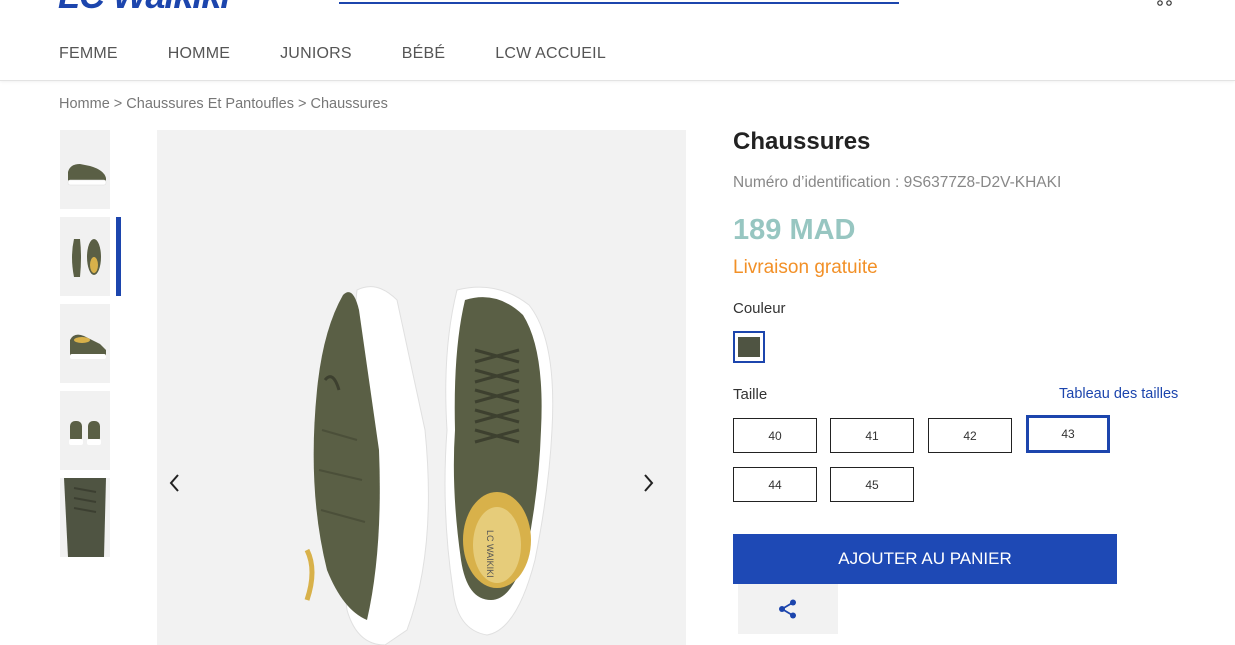 This screenshot has width=1235, height=645. What do you see at coordinates (118, 256) in the screenshot?
I see `active-thumbnail-indicator` at bounding box center [118, 256].